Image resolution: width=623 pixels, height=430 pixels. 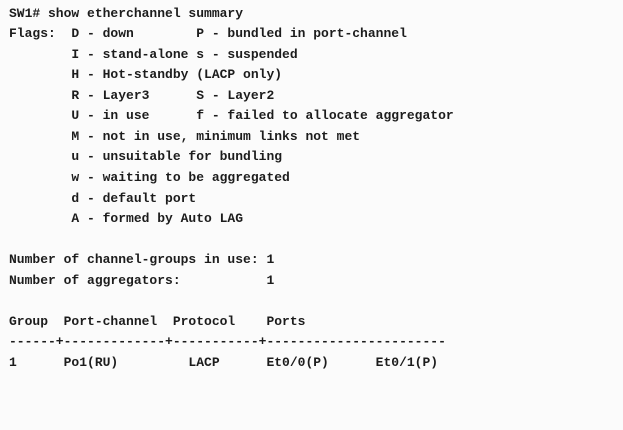 What do you see at coordinates (157, 321) in the screenshot?
I see `table-header: Group Port-channel Protocol Ports` at bounding box center [157, 321].